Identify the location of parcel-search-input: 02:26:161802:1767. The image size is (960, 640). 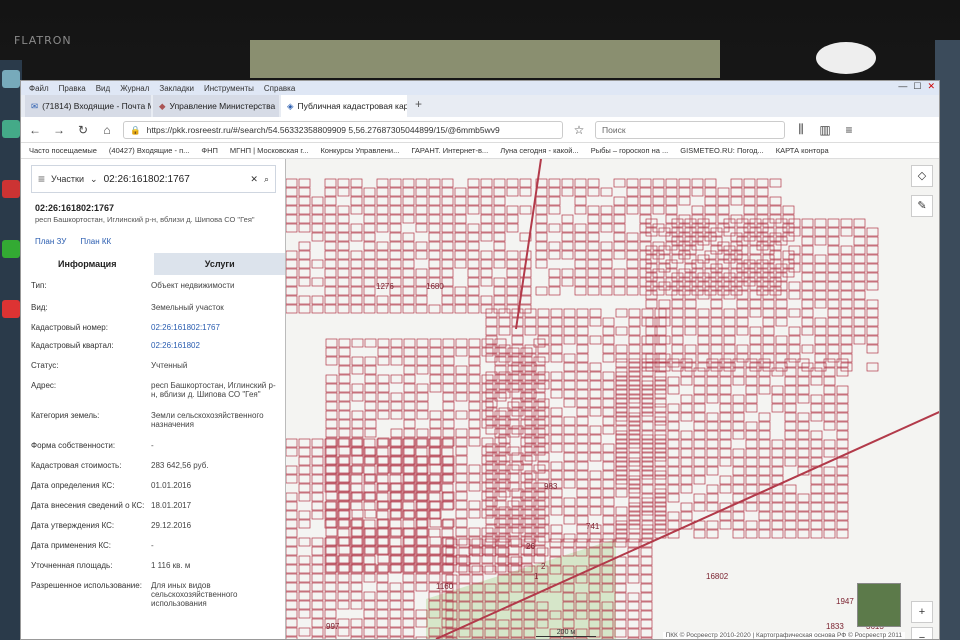
(174, 179).